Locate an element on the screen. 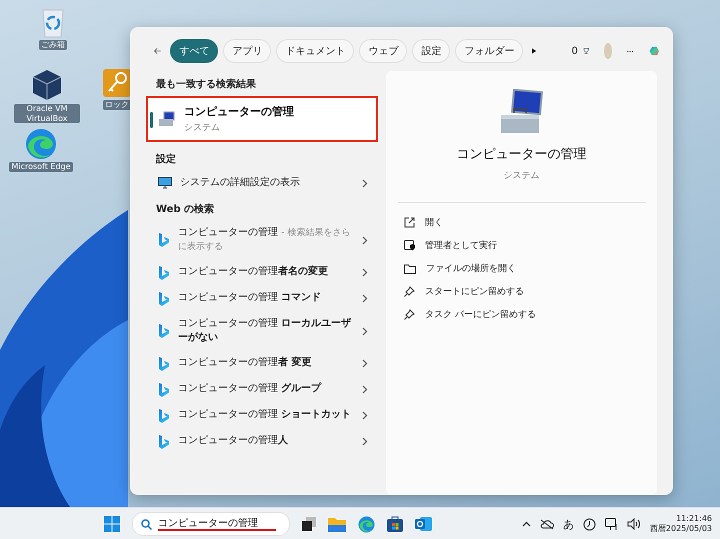  speaker-icon is located at coordinates (633, 524).